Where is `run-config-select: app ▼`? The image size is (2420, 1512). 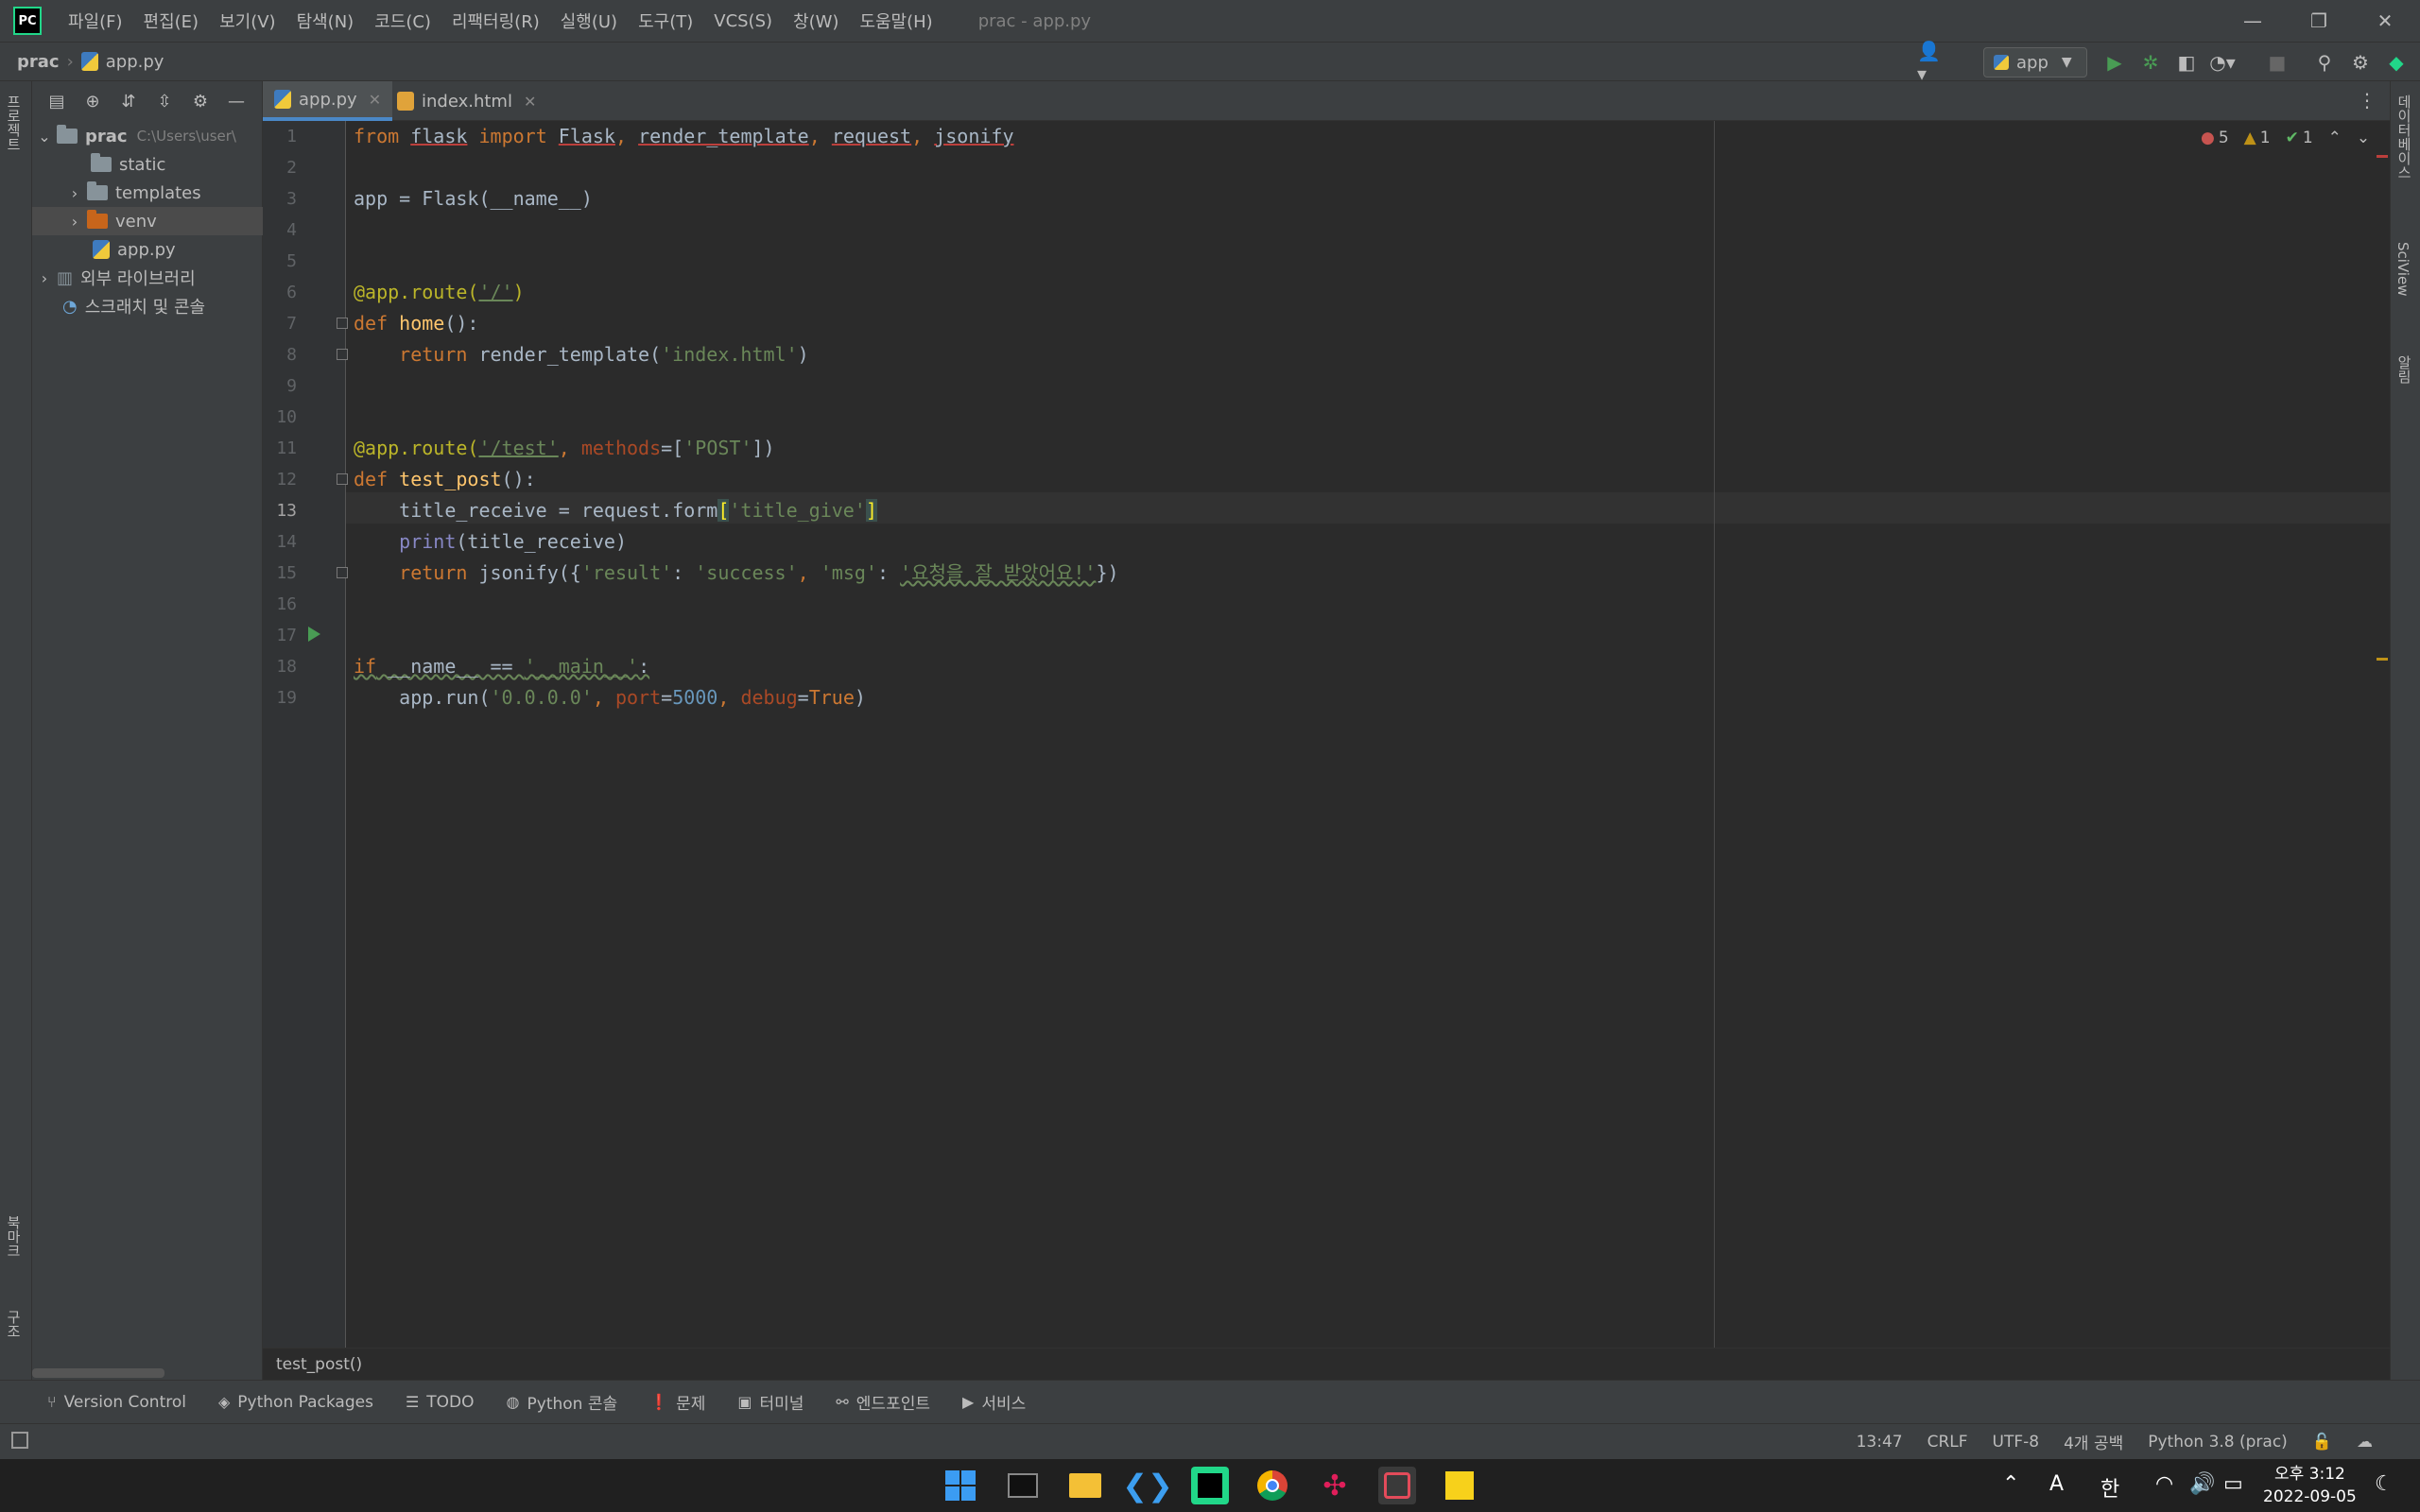 run-config-select: app ▼ is located at coordinates (2035, 62).